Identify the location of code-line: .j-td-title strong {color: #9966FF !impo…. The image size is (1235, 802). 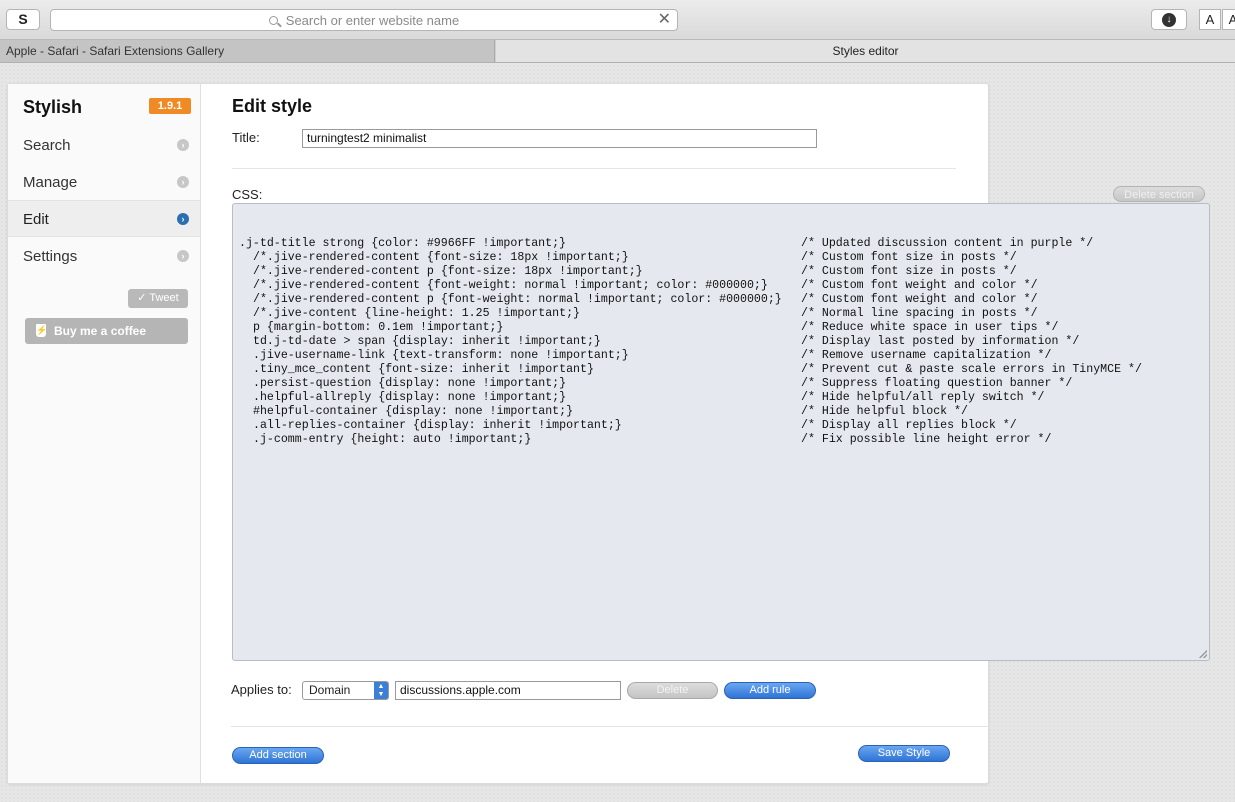
(721, 244).